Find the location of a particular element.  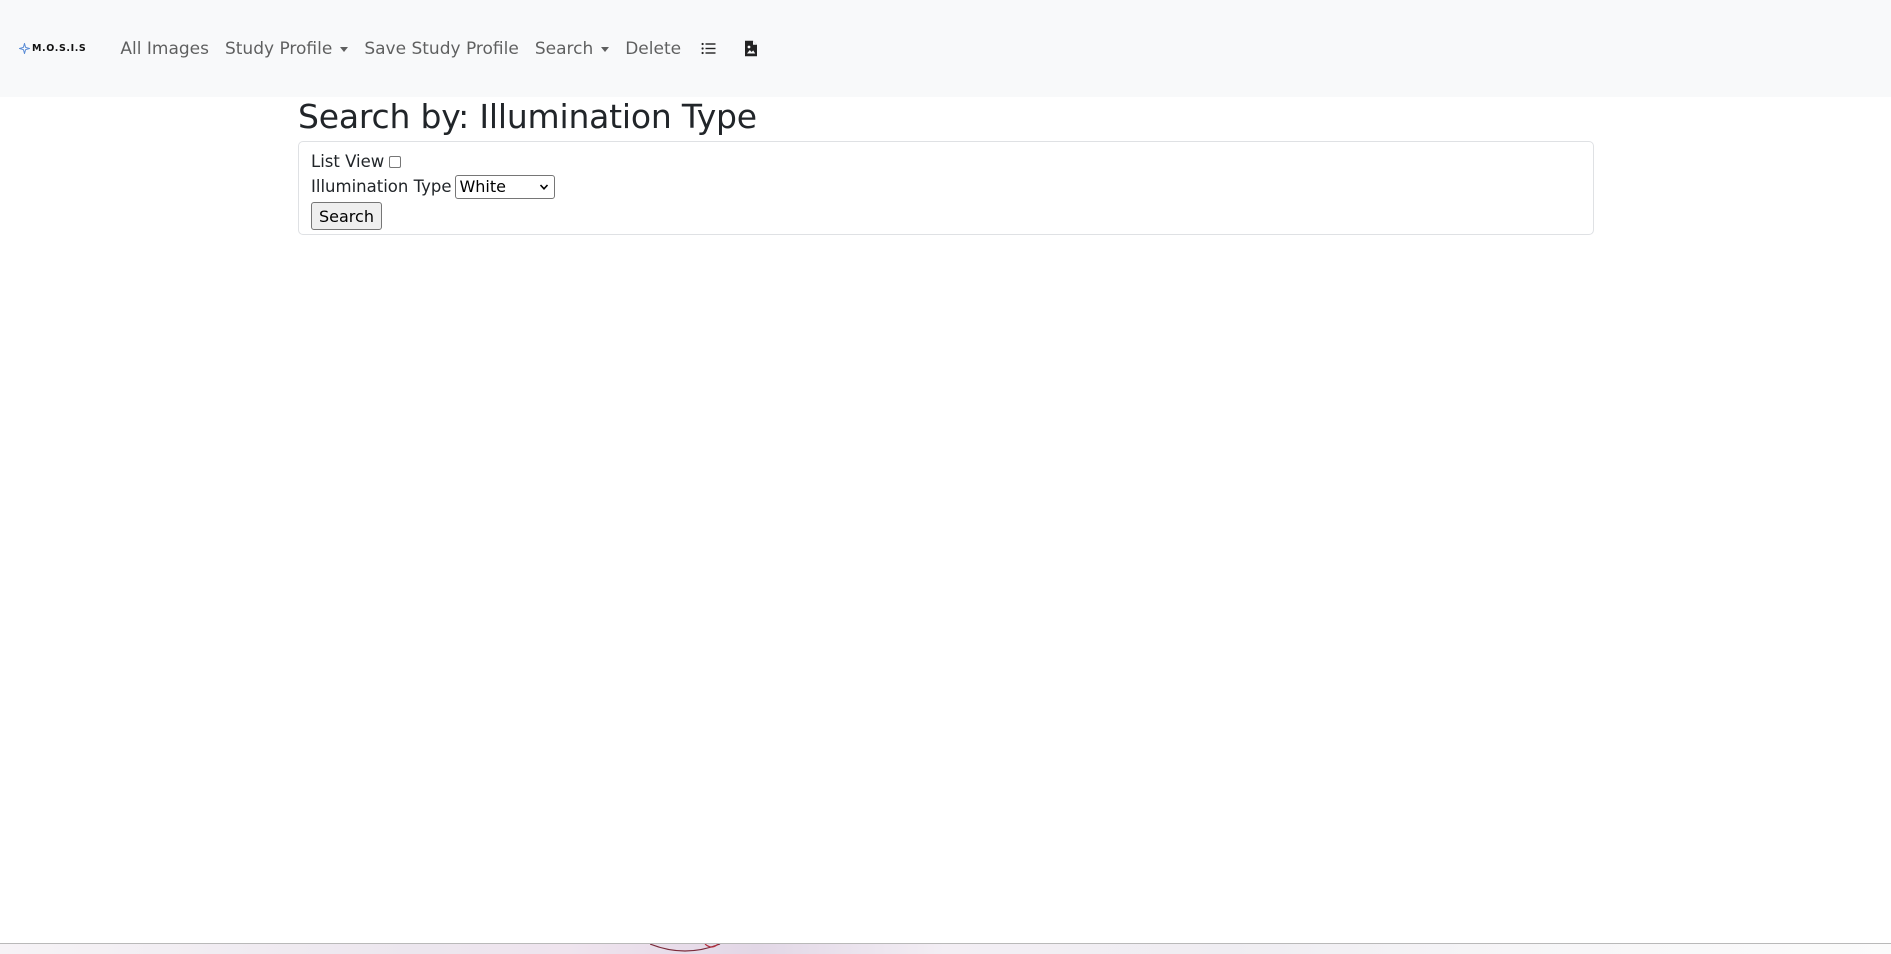

nav-search-dropdown: Search is located at coordinates (572, 48).